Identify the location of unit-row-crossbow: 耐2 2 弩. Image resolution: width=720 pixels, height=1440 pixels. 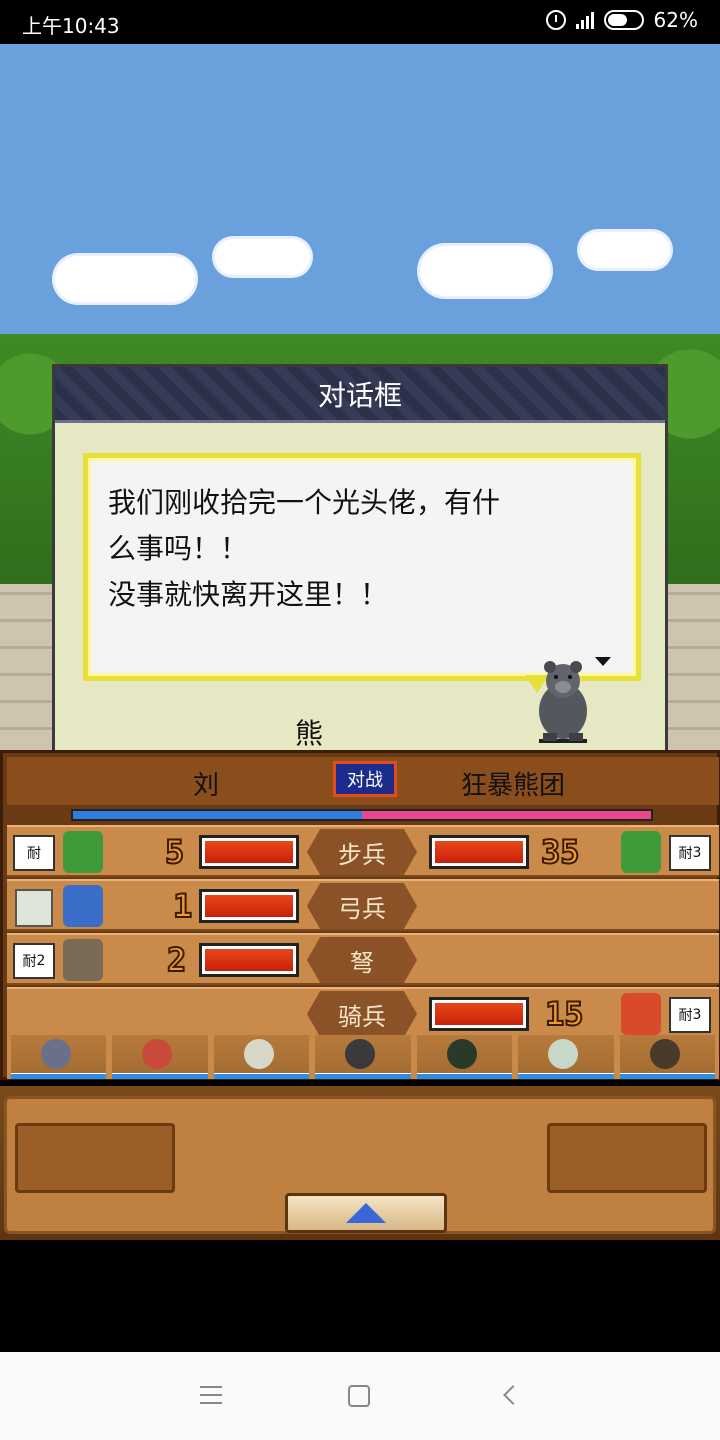
(363, 959).